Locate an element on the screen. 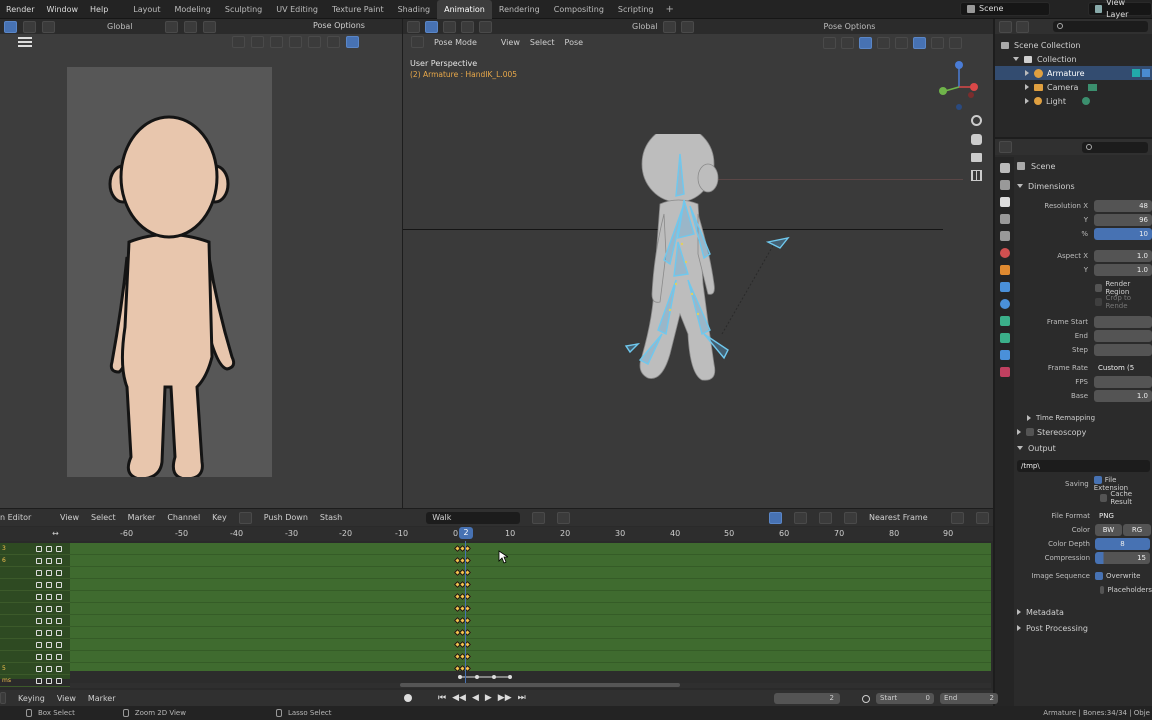  tab-sculpting: Sculpting is located at coordinates (243, 9).